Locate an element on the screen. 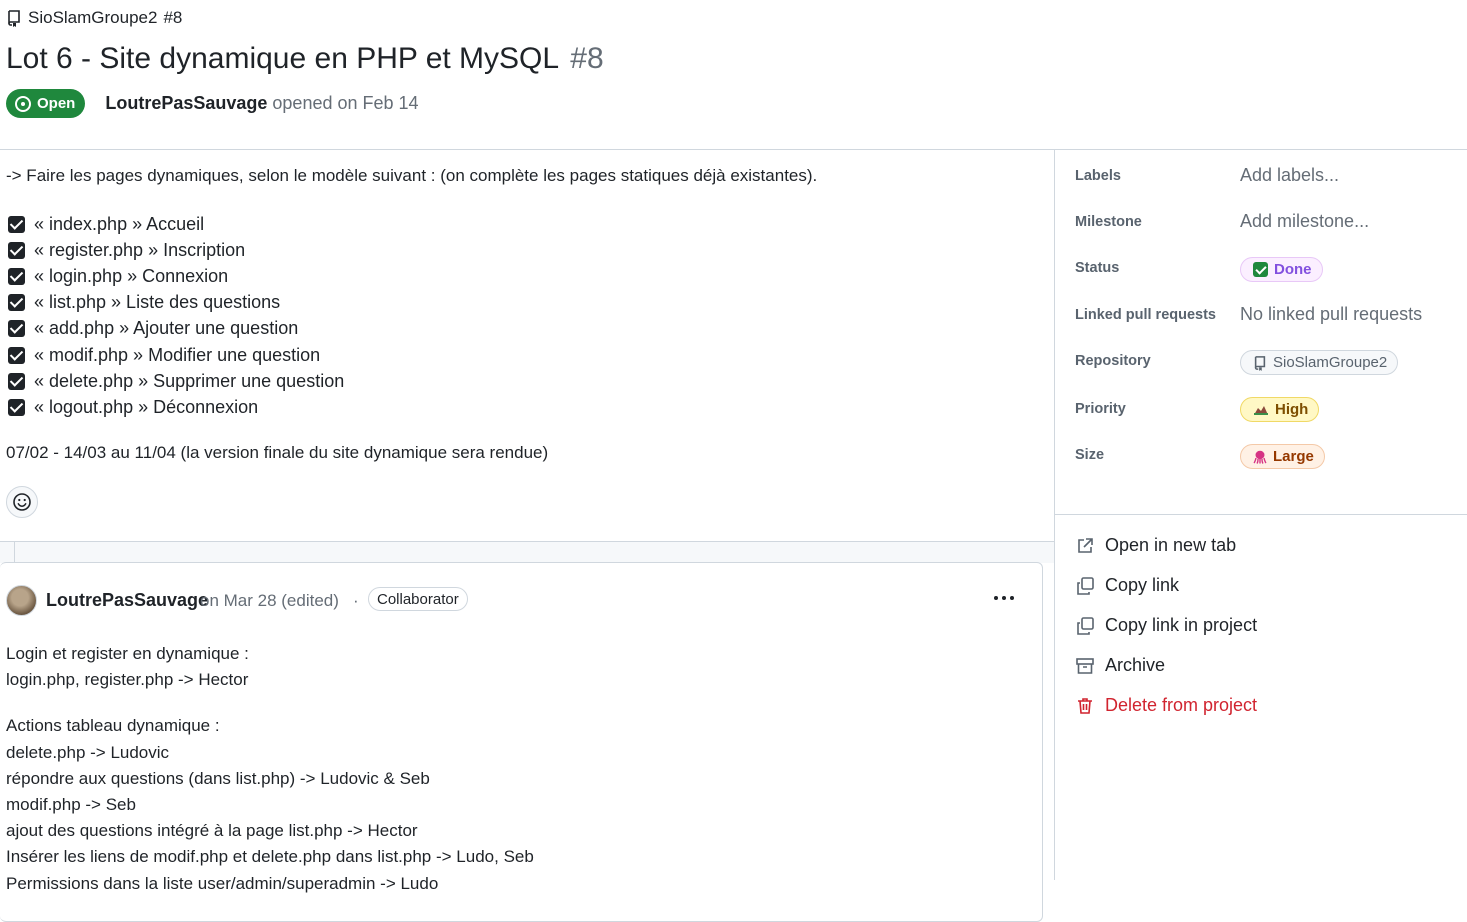 The image size is (1467, 922). add-reaction-button is located at coordinates (22, 502).